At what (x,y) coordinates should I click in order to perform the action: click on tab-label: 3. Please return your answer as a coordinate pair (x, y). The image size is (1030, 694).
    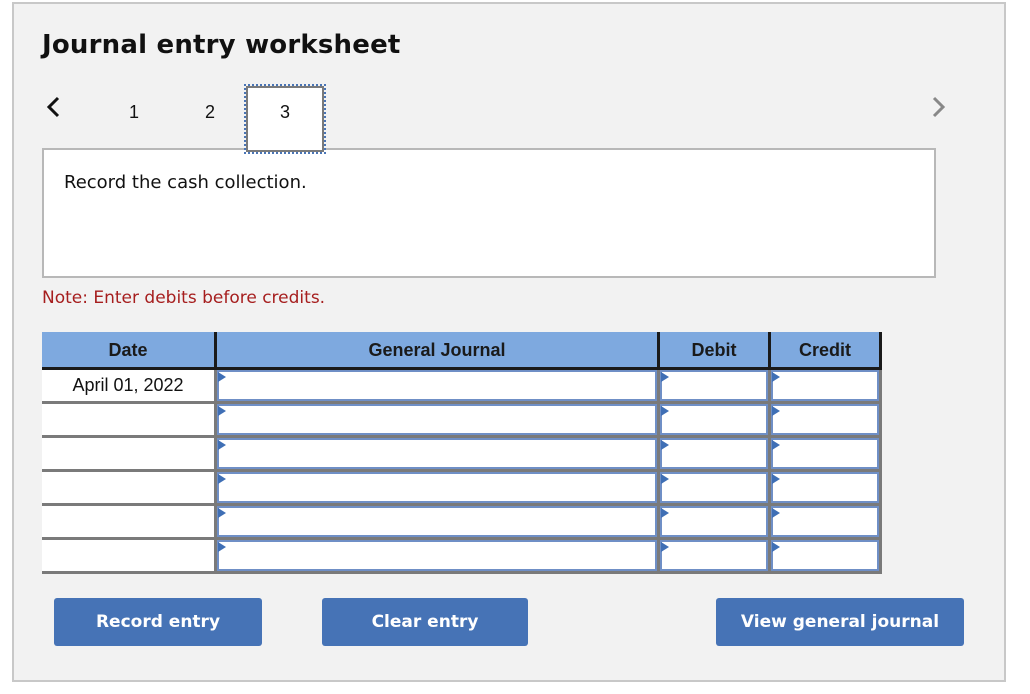
    Looking at the image, I should click on (284, 112).